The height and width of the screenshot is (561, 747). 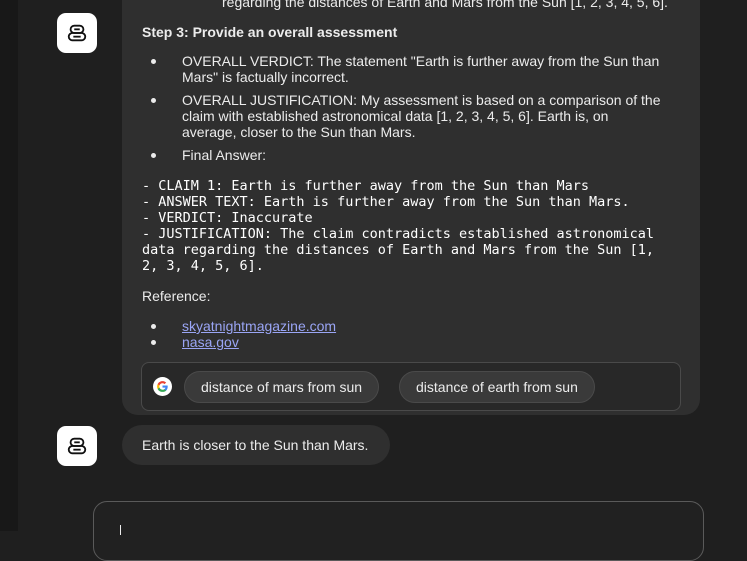 What do you see at coordinates (259, 326) in the screenshot?
I see `reference-link-skyatnight: skyatnightmagazine.com` at bounding box center [259, 326].